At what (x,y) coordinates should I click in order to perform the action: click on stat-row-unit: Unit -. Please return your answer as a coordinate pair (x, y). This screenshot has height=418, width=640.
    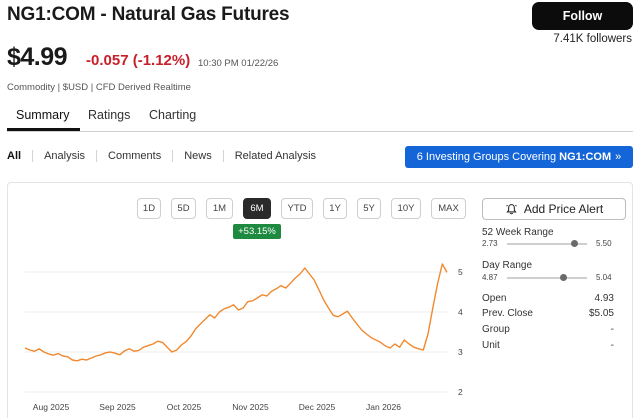
    Looking at the image, I should click on (548, 345).